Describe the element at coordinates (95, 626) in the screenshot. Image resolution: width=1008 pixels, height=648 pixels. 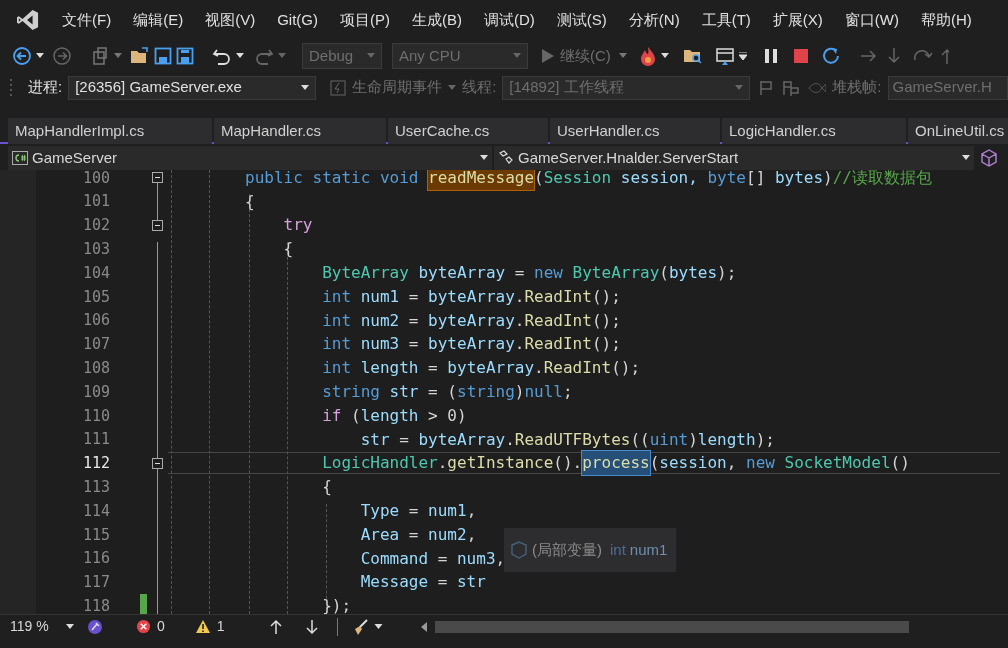
I see `brush-icon` at that location.